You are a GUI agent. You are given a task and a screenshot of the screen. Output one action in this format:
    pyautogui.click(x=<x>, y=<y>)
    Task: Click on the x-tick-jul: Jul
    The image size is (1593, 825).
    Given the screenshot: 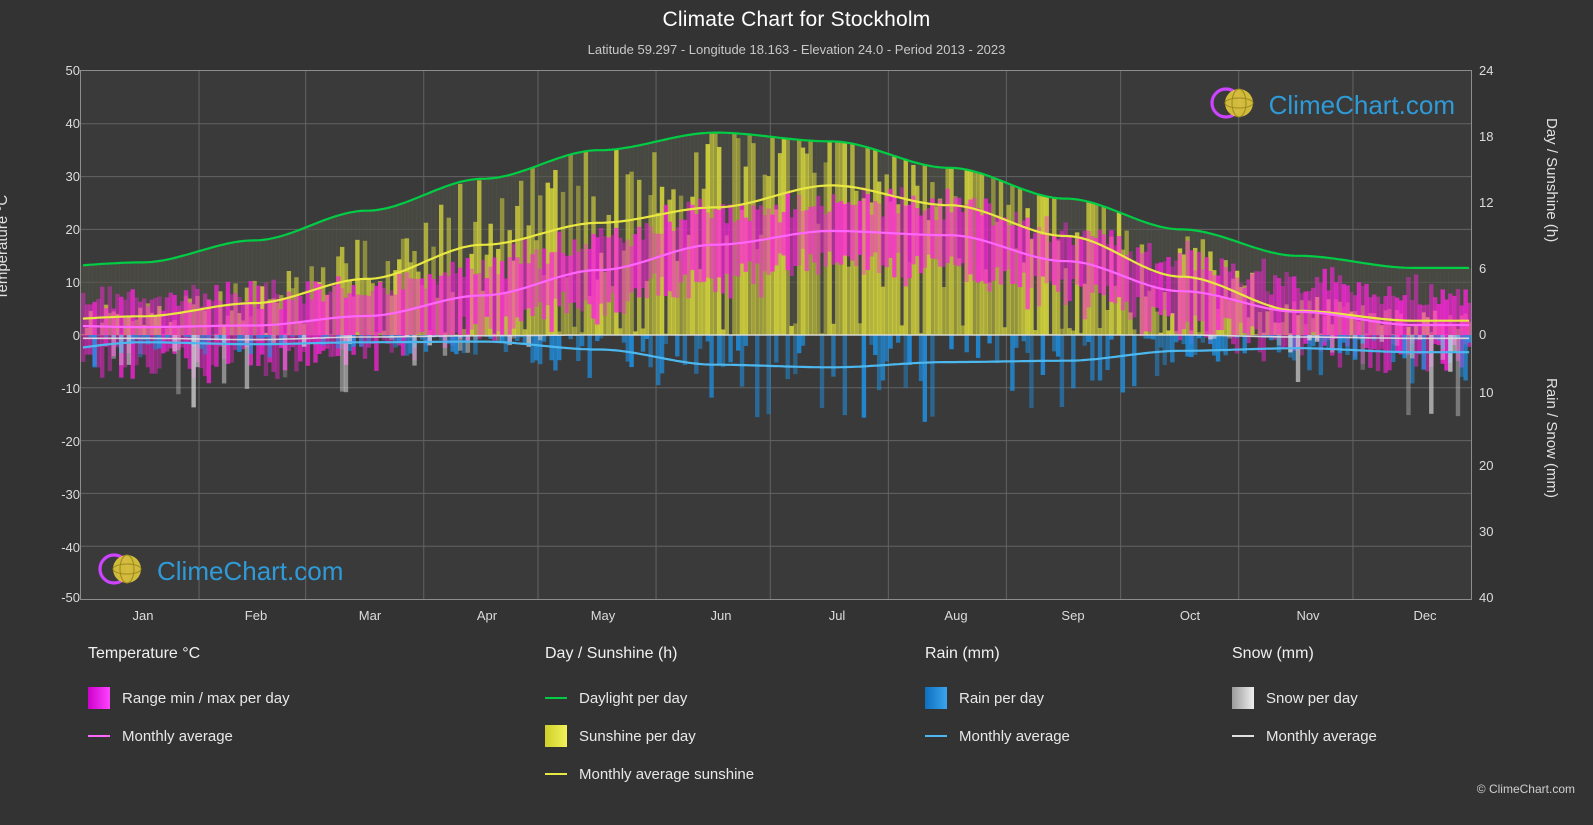 What is the action you would take?
    pyautogui.click(x=837, y=615)
    